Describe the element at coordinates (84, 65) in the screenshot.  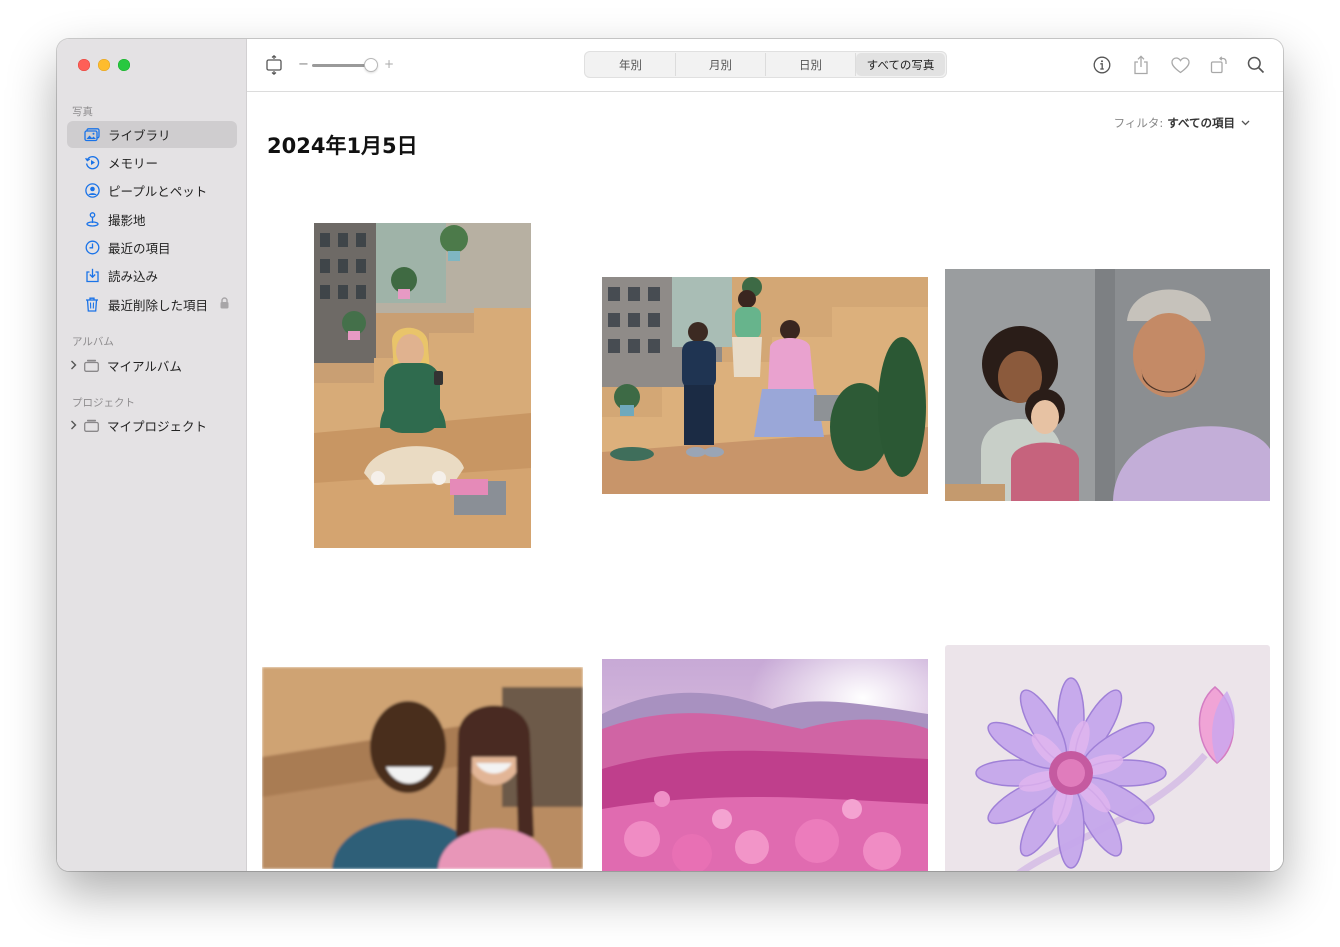
I see `close-button` at that location.